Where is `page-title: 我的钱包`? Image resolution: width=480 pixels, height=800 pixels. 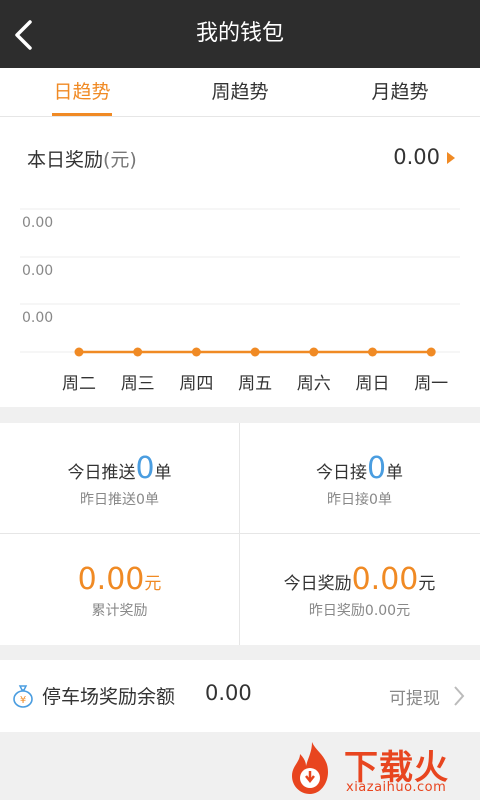 page-title: 我的钱包 is located at coordinates (239, 33).